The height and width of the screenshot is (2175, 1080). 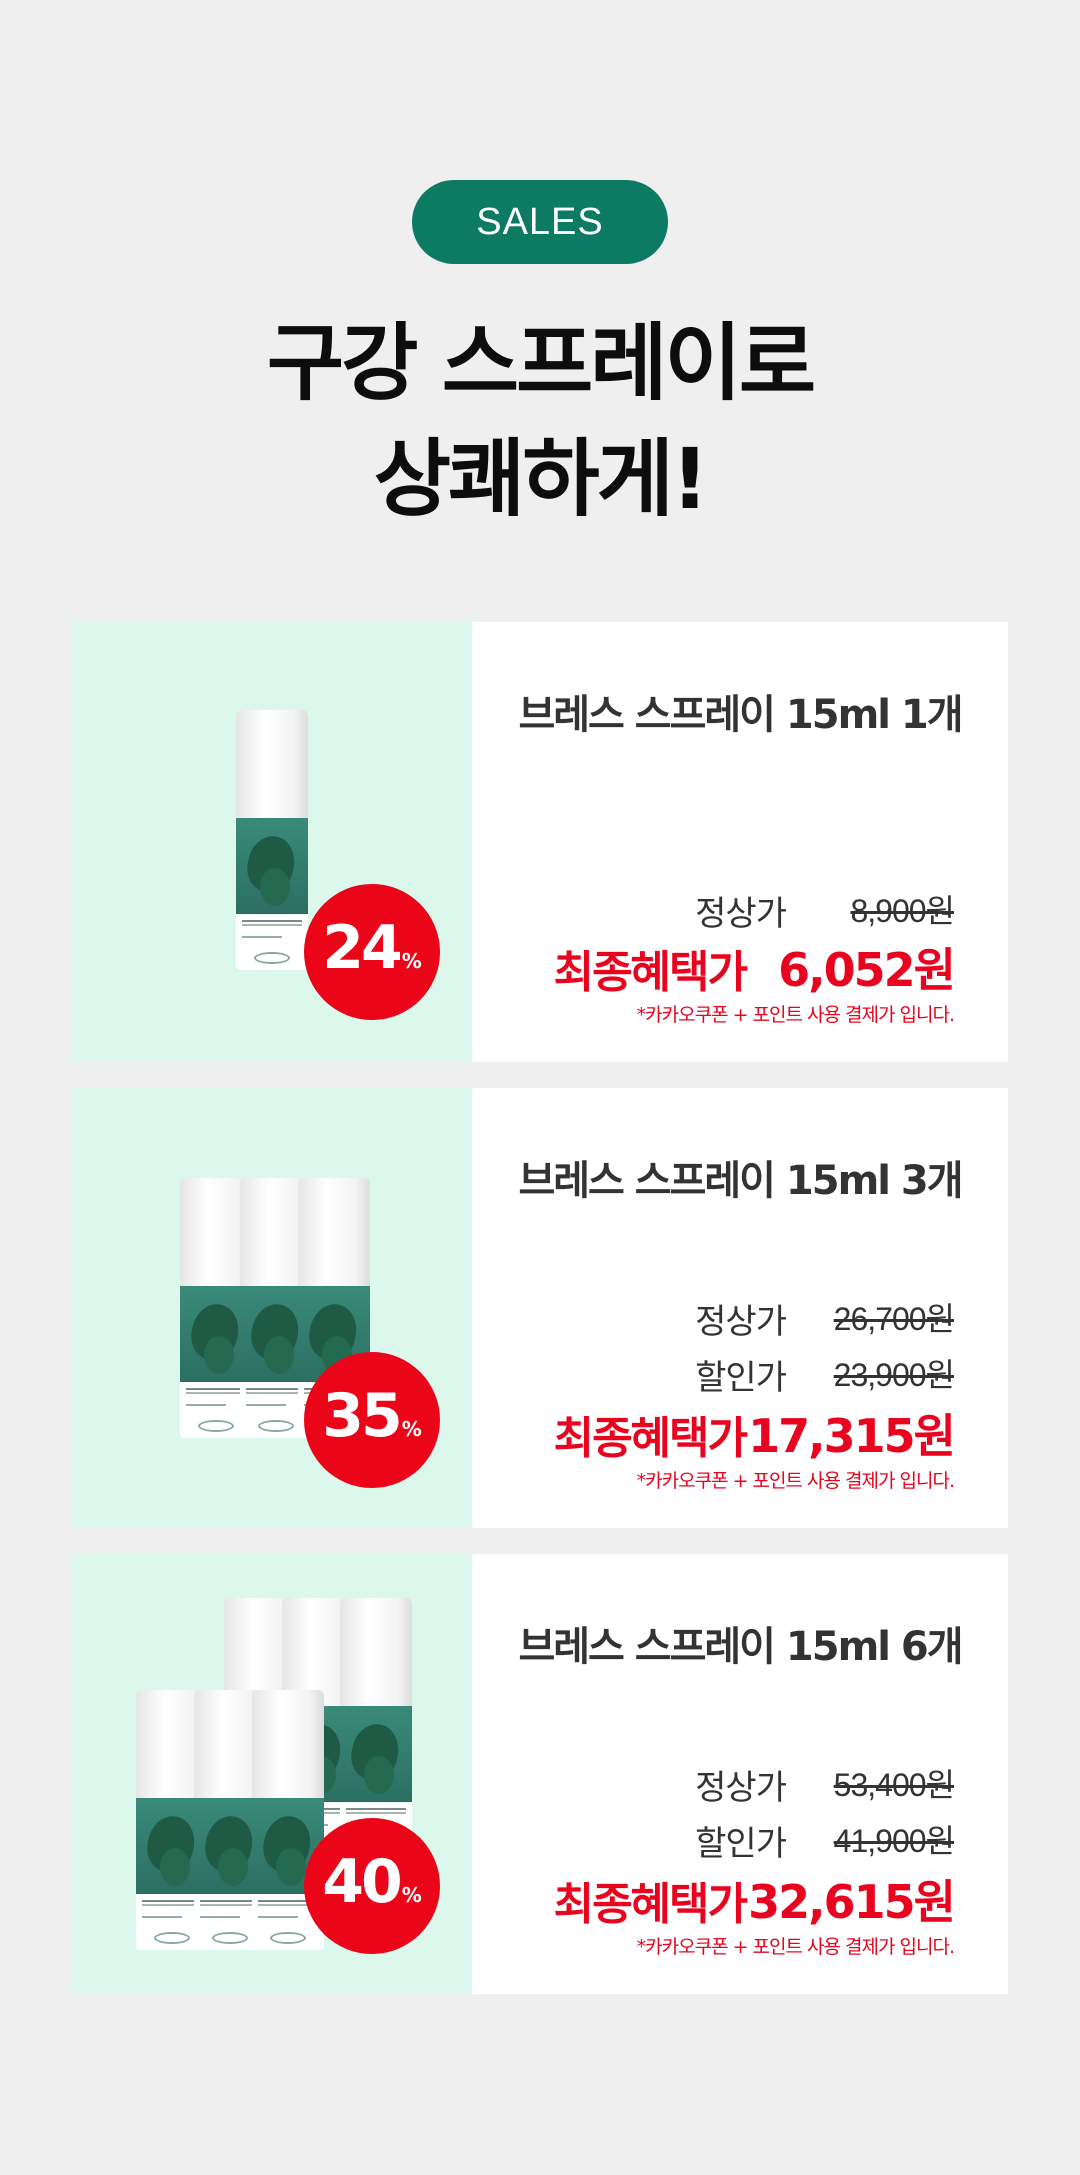 I want to click on discount-value: 35, so click(x=362, y=1416).